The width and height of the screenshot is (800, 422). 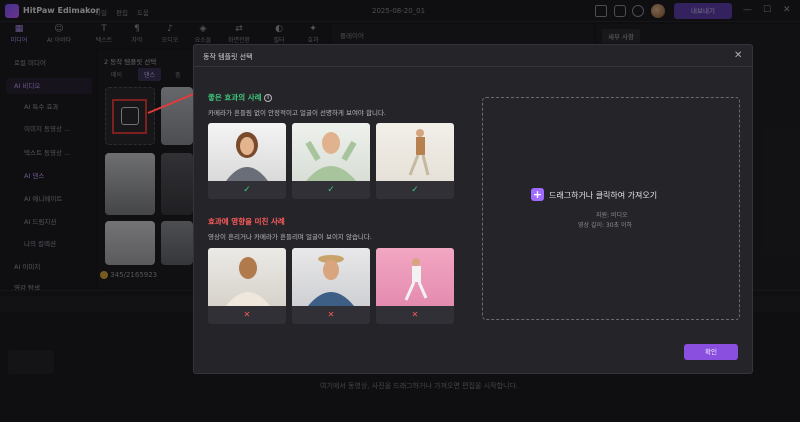 What do you see at coordinates (290, 237) in the screenshot?
I see `bad-examples-desc: 영상이 흔리거나 카메라가 흔들리며 얼굴이 보이지 않습니다.` at bounding box center [290, 237].